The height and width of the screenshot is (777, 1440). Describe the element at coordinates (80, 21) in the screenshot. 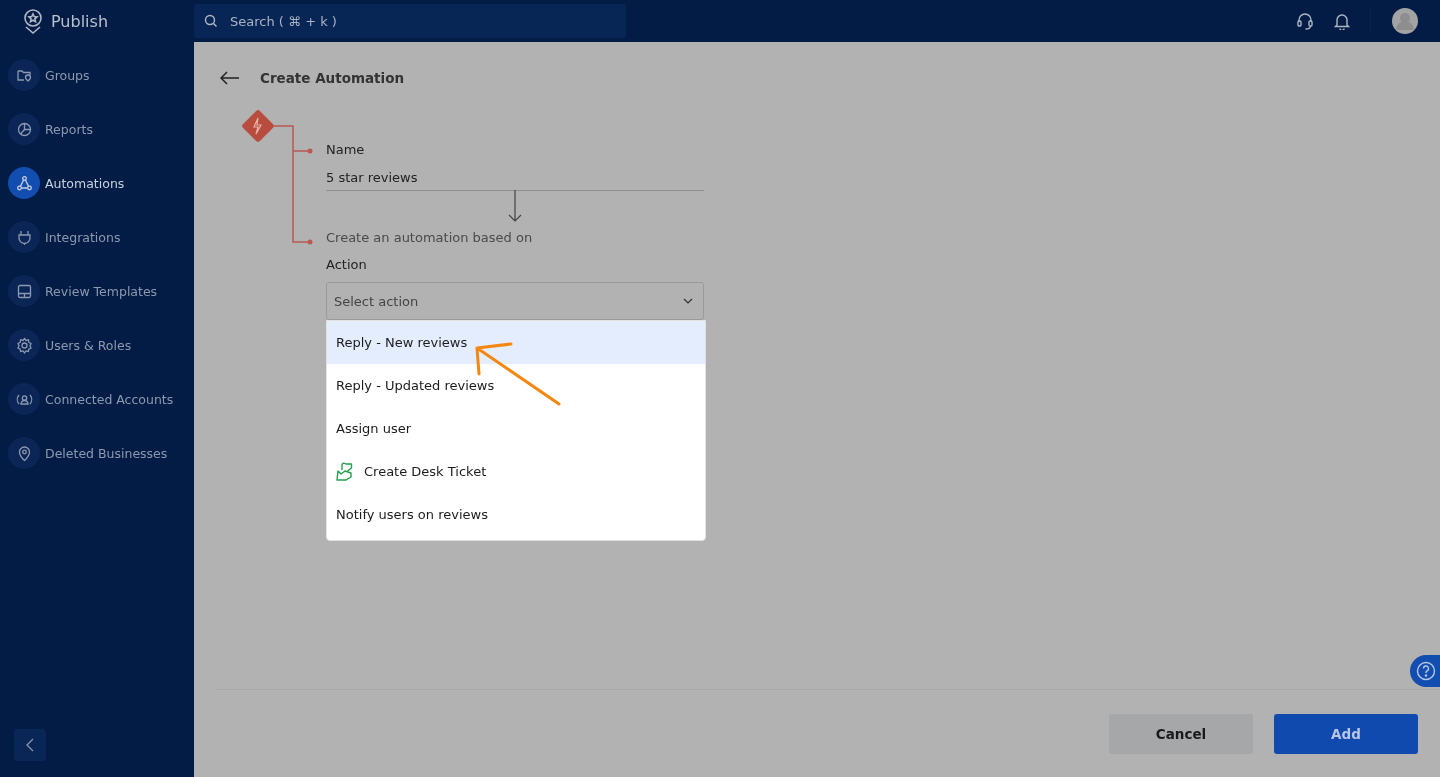

I see `app-name: Publish` at that location.